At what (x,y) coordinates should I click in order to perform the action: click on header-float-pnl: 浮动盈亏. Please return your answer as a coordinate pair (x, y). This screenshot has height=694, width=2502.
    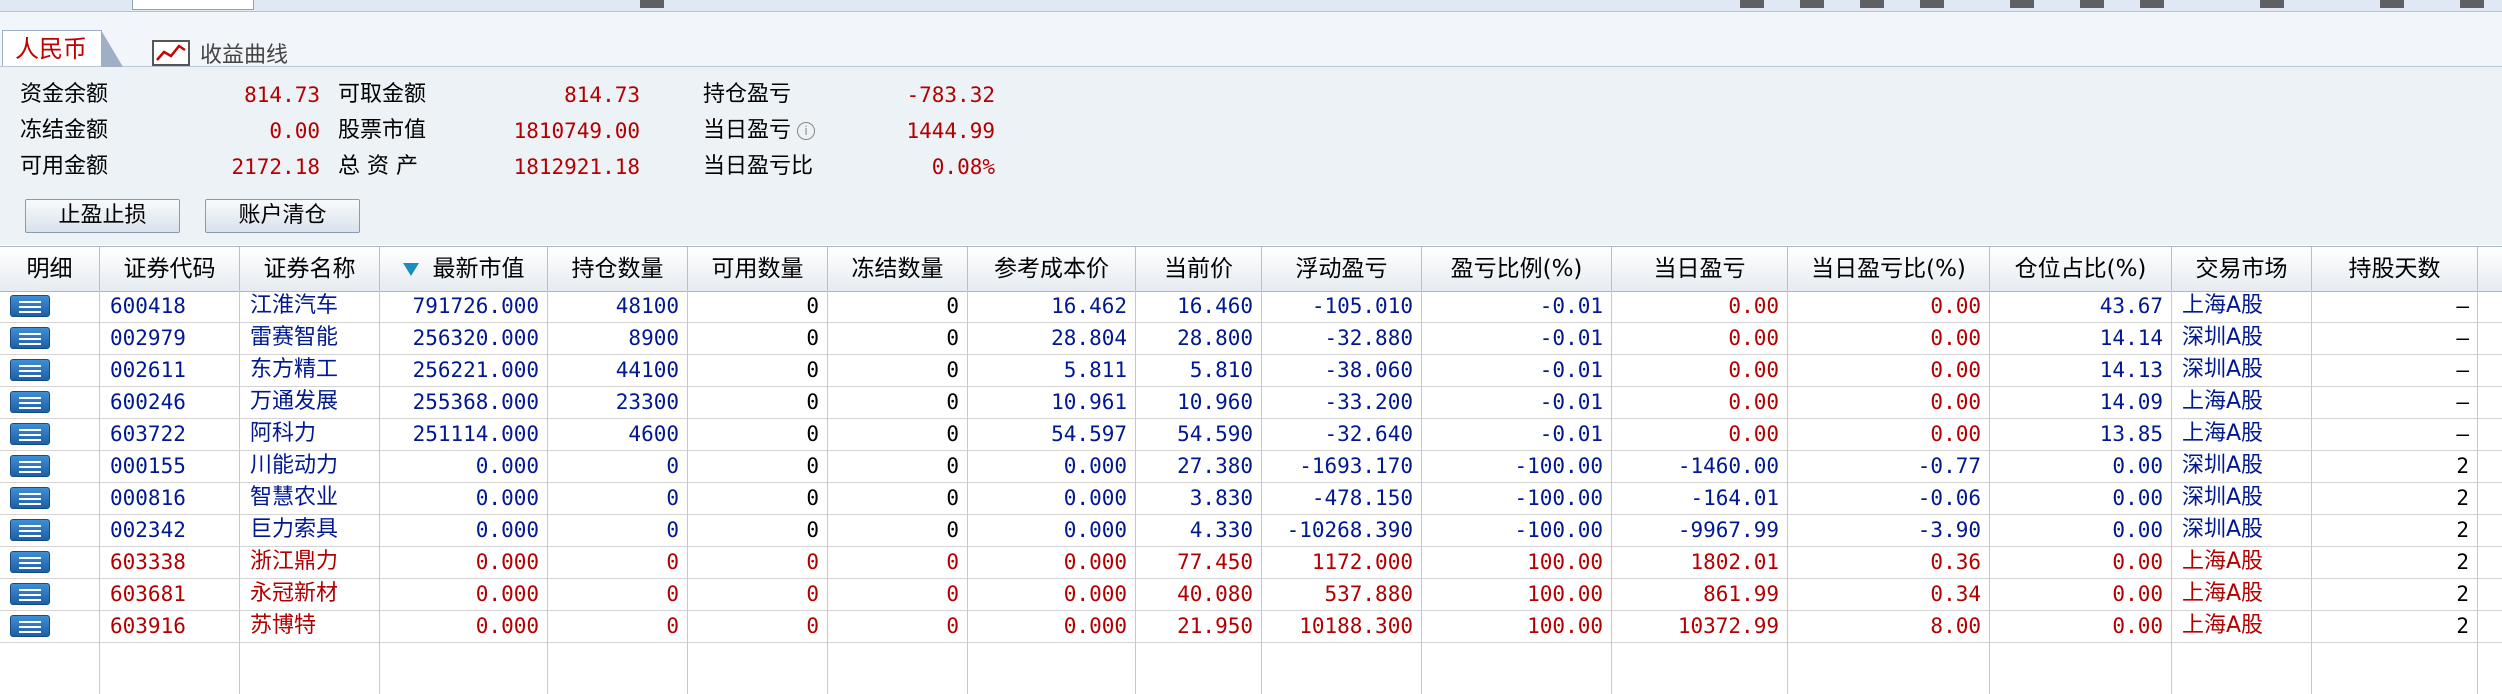
    Looking at the image, I should click on (1342, 269).